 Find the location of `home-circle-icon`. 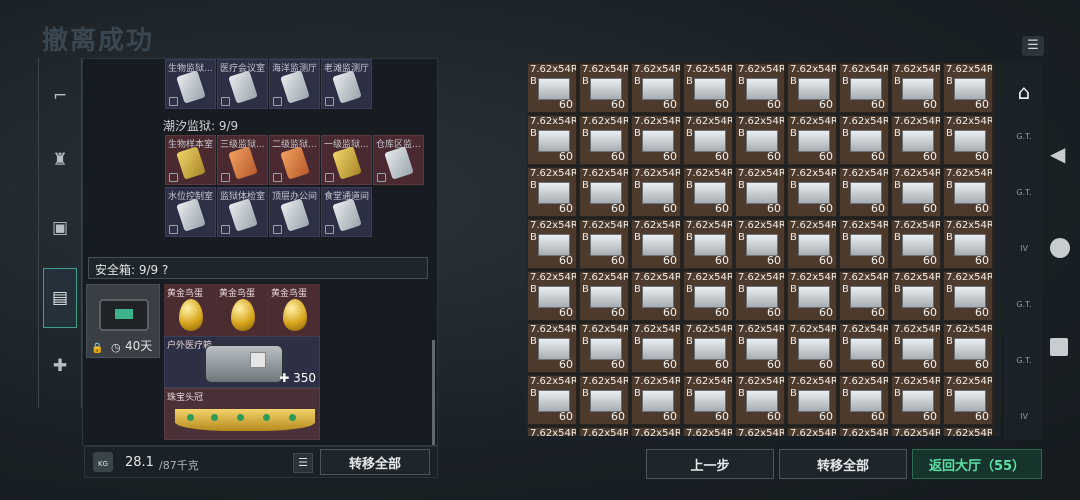

home-circle-icon is located at coordinates (1060, 248).